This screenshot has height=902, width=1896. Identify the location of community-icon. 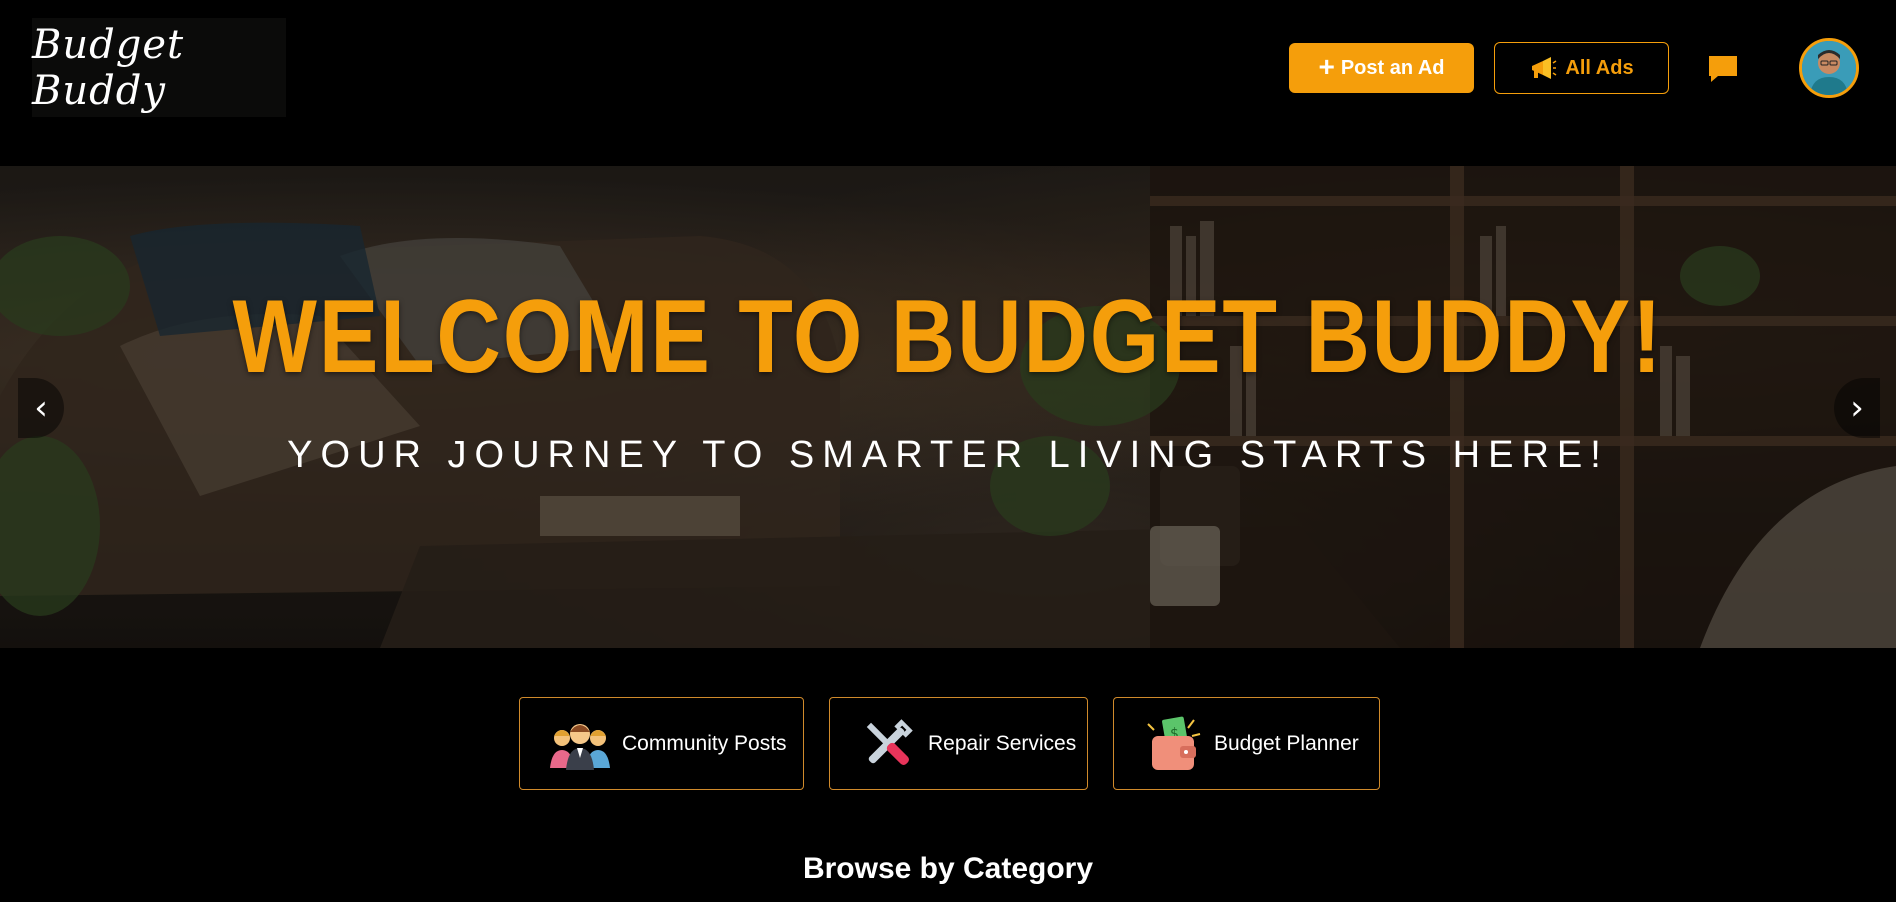
(580, 746).